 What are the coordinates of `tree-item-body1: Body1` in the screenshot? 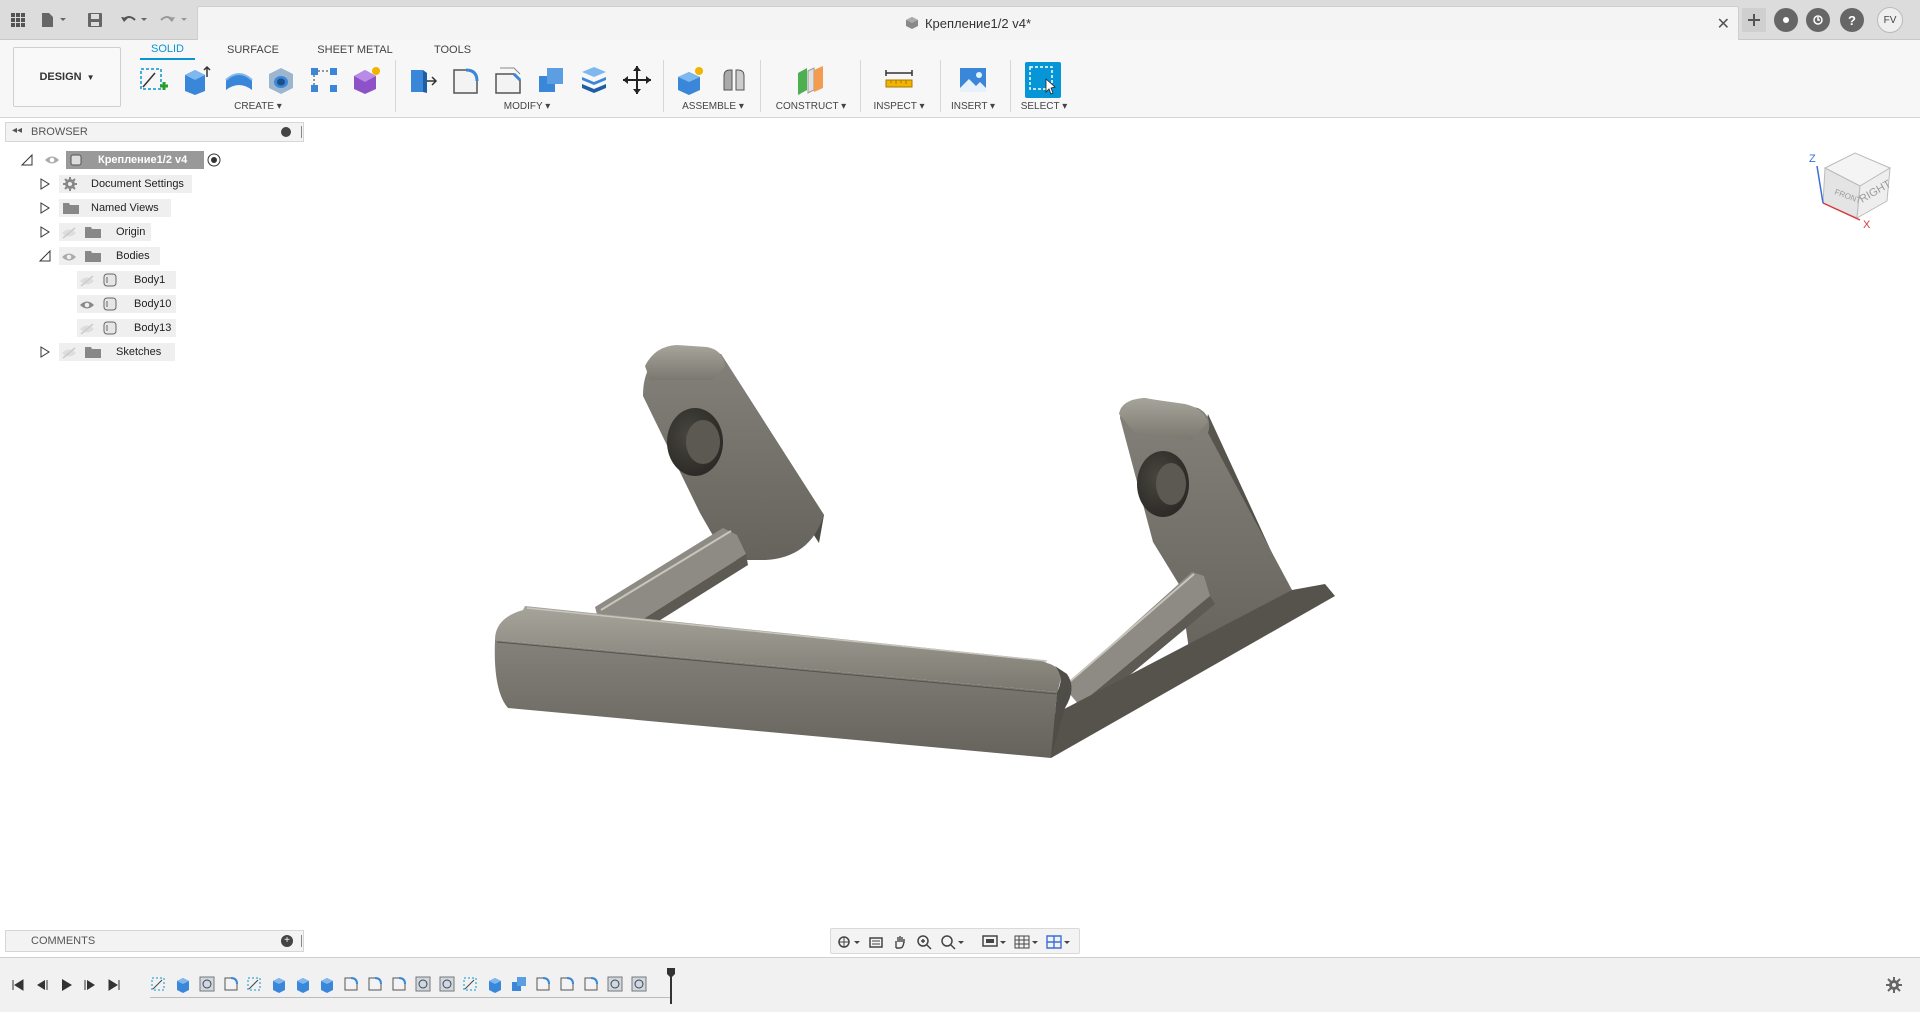 It's located at (160, 280).